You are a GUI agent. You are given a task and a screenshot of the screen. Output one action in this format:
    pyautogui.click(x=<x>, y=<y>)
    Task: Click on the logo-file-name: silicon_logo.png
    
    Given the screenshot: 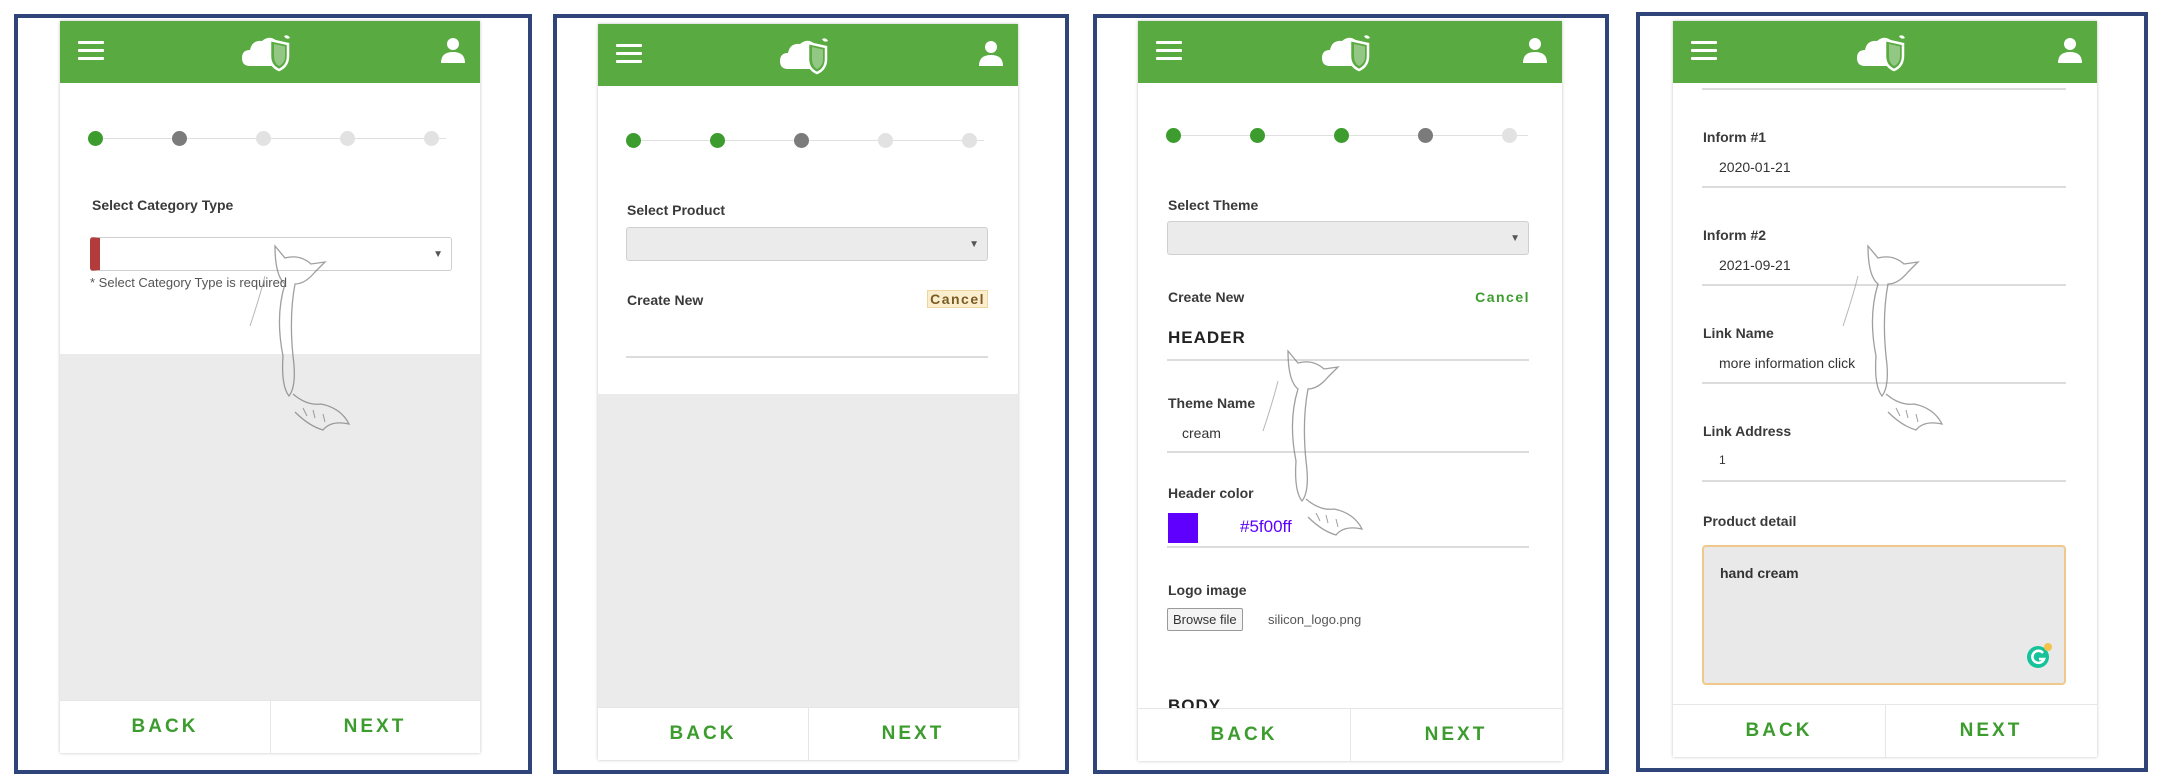 What is the action you would take?
    pyautogui.click(x=1315, y=619)
    